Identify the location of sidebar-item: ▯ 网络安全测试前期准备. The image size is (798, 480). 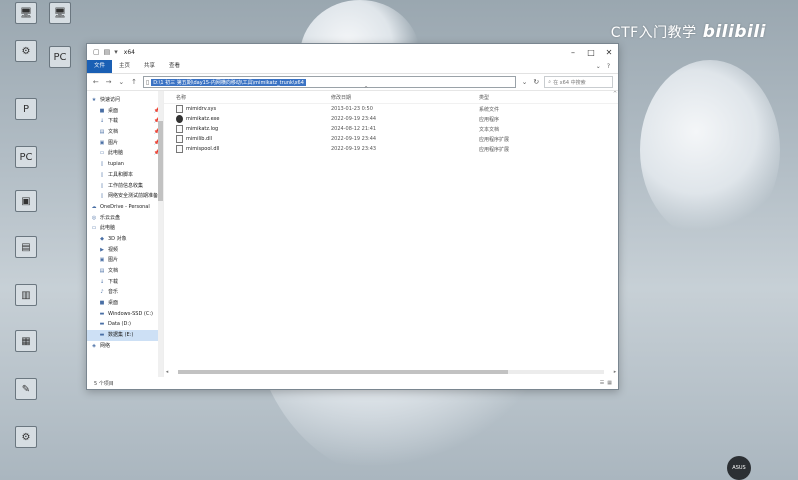
(125, 196).